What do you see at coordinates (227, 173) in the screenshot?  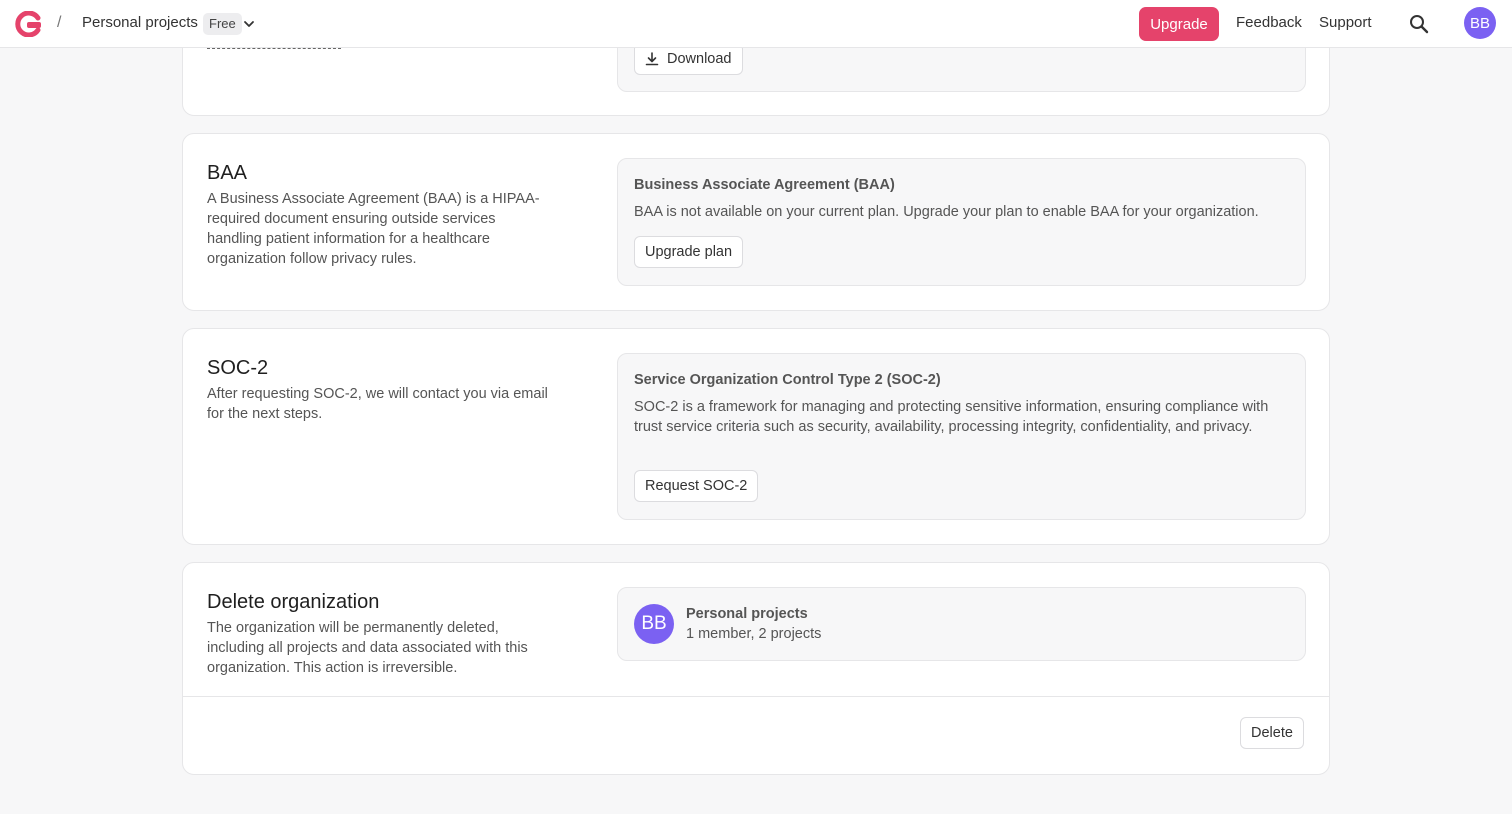 I see `baa-title: BAA` at bounding box center [227, 173].